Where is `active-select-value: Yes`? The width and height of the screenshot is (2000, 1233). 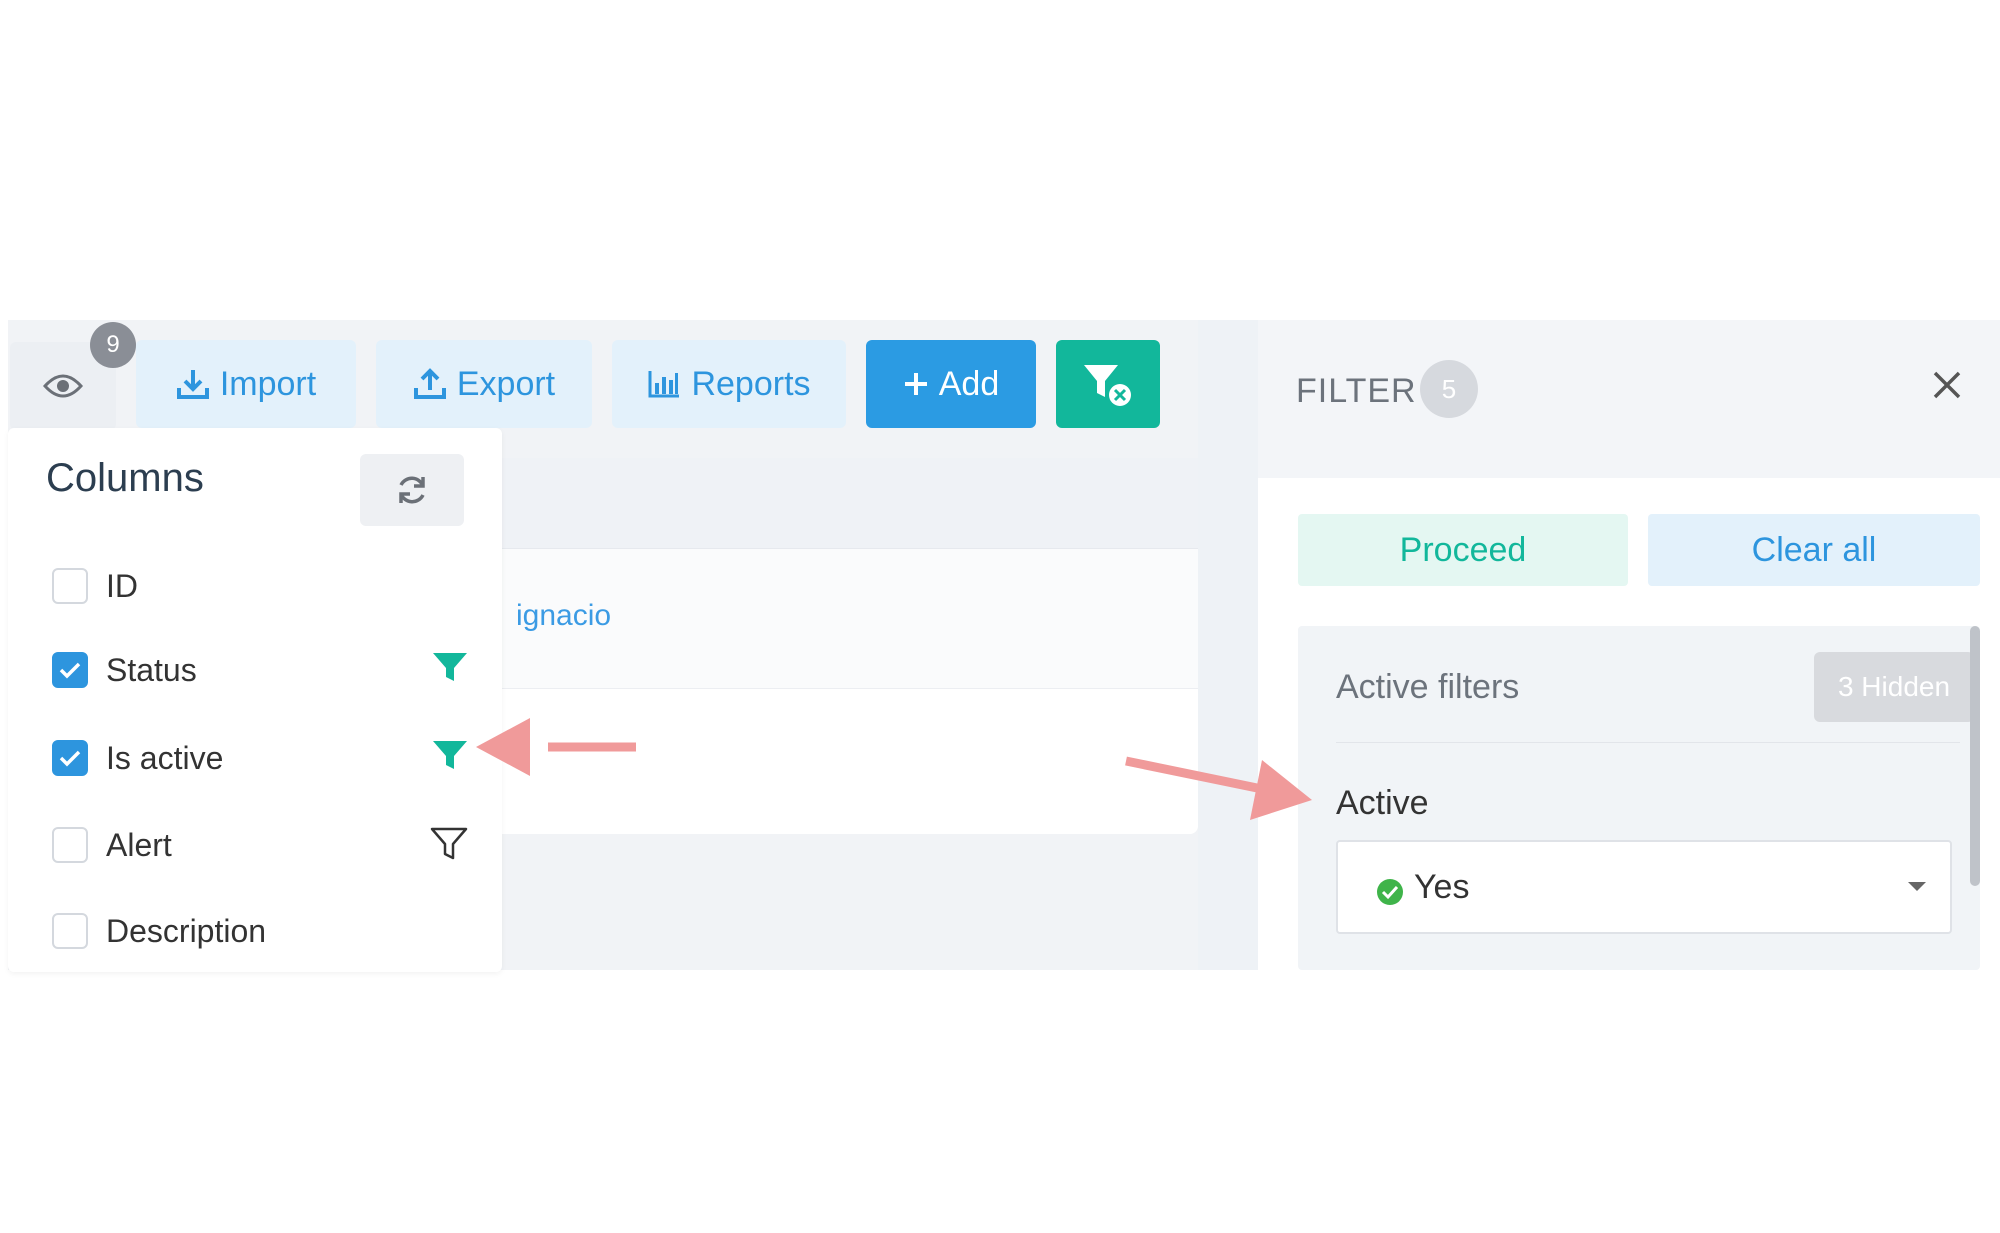
active-select-value: Yes is located at coordinates (1442, 887).